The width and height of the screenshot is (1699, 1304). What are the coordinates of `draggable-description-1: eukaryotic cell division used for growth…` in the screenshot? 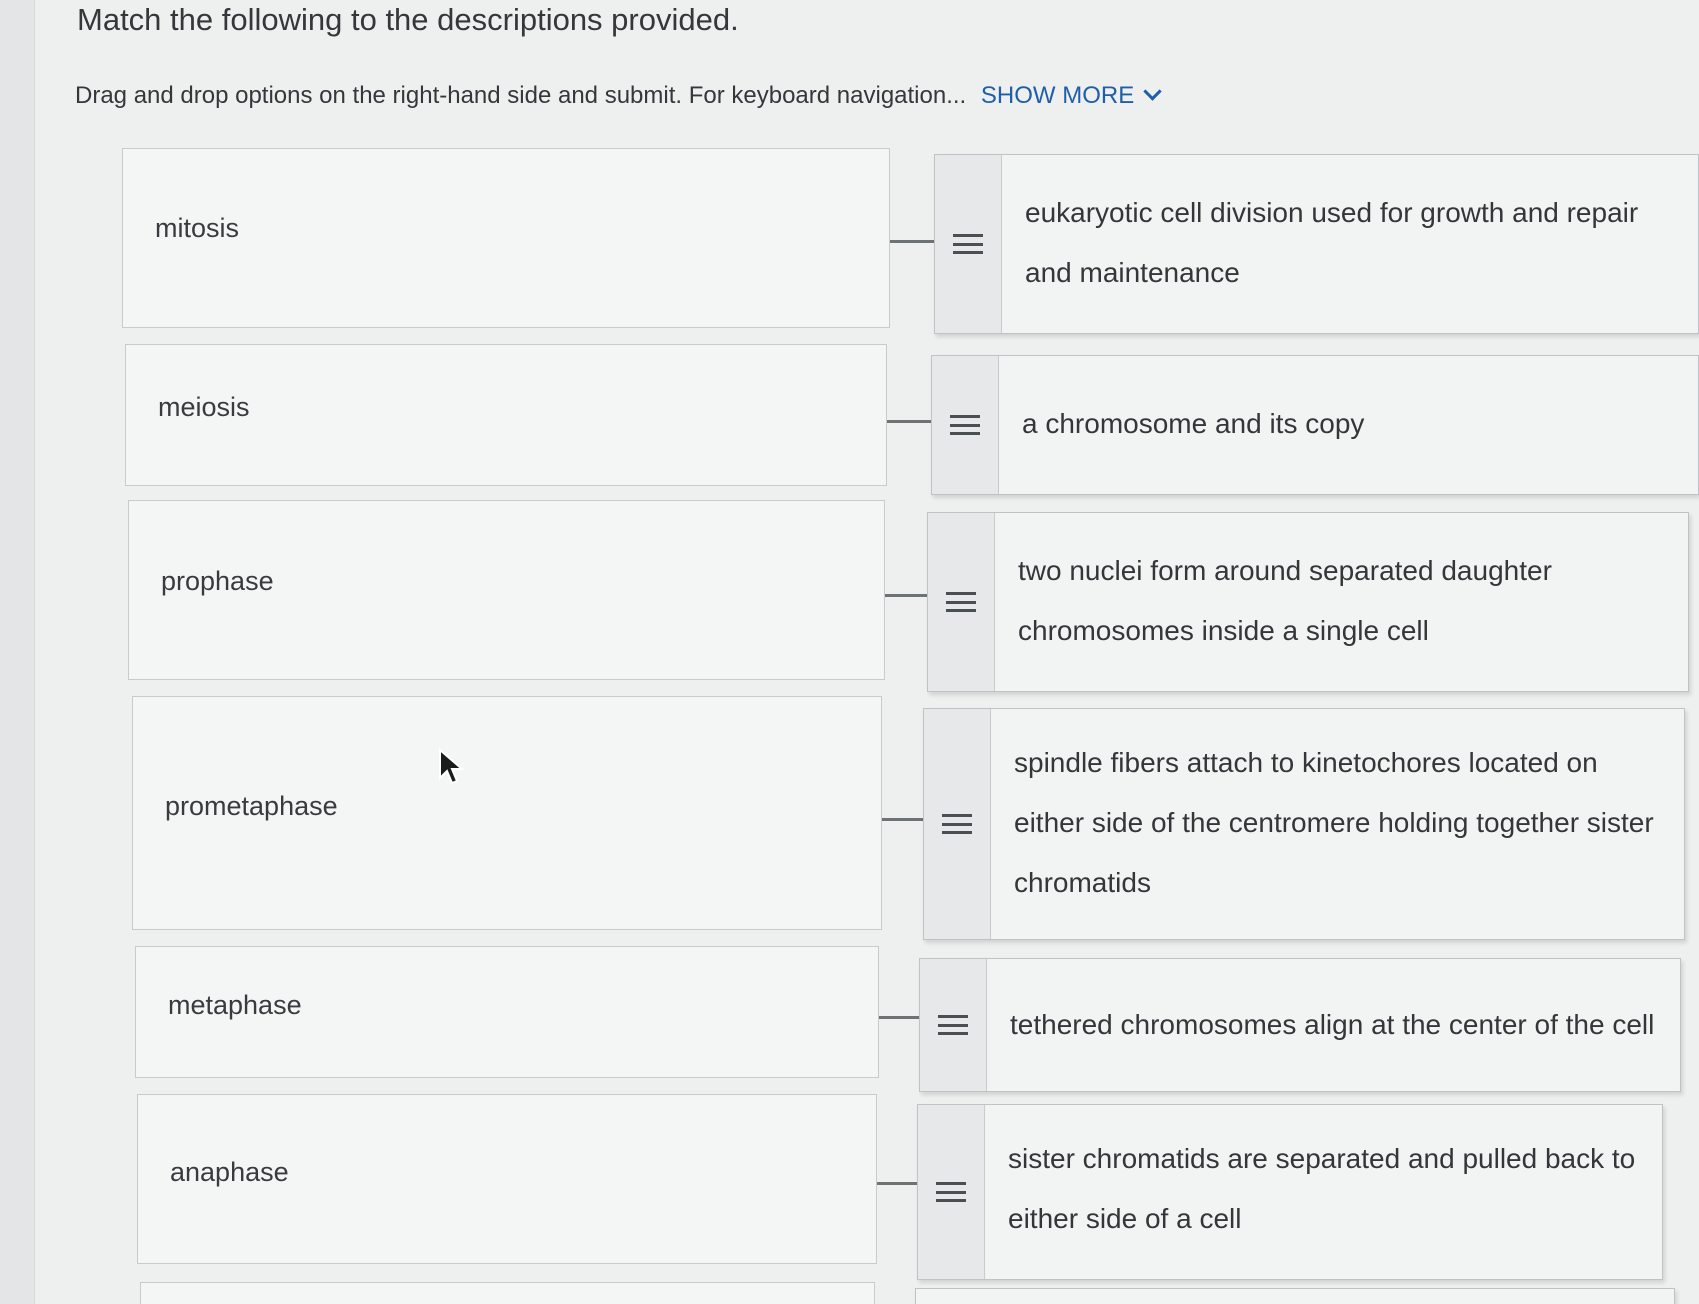 It's located at (1316, 244).